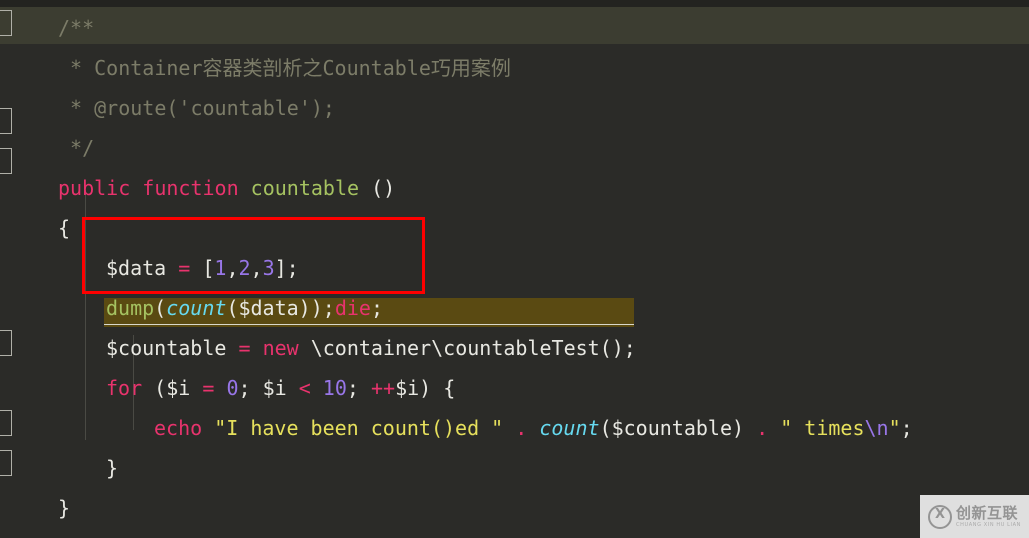 The image size is (1029, 538). Describe the element at coordinates (178, 428) in the screenshot. I see `code-token: echo` at that location.